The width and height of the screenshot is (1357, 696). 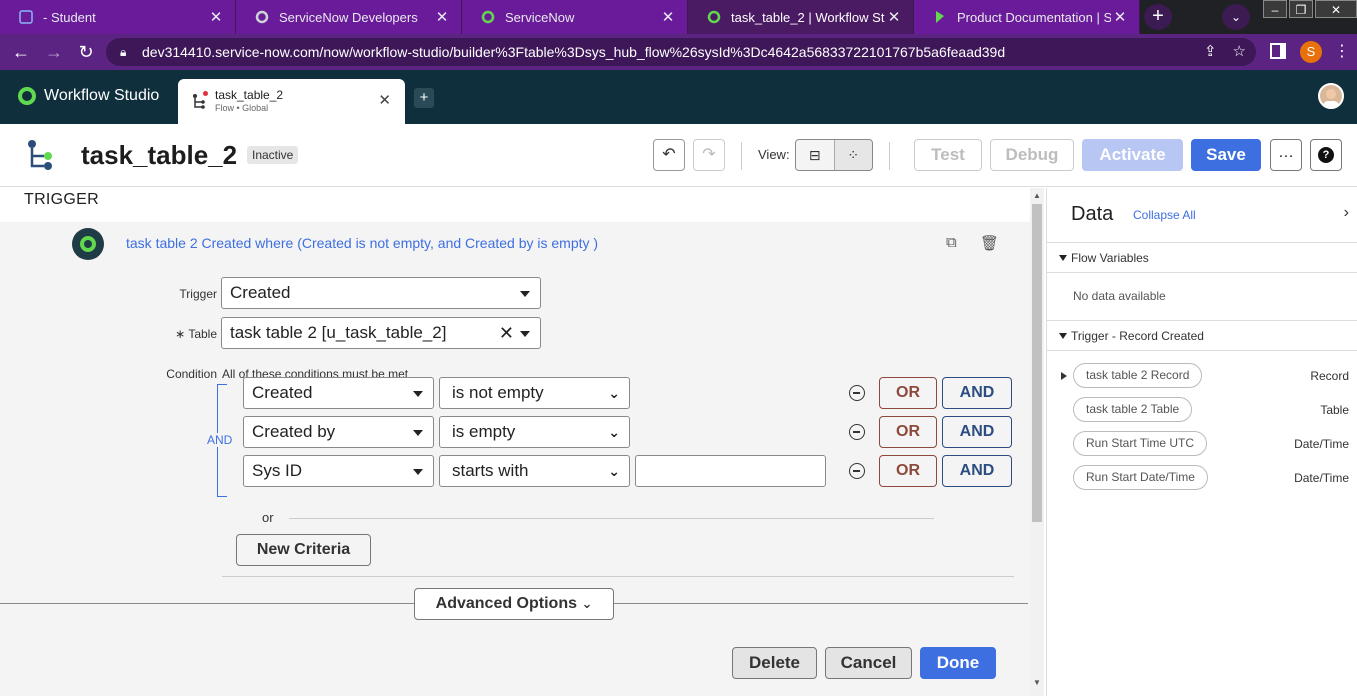 What do you see at coordinates (88, 96) in the screenshot?
I see `workflow-studio-brand: Workflow Studio` at bounding box center [88, 96].